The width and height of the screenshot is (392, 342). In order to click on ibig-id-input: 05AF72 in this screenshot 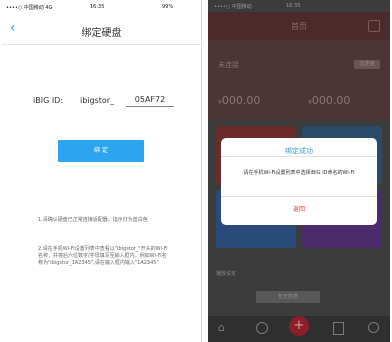, I will do `click(150, 100)`.